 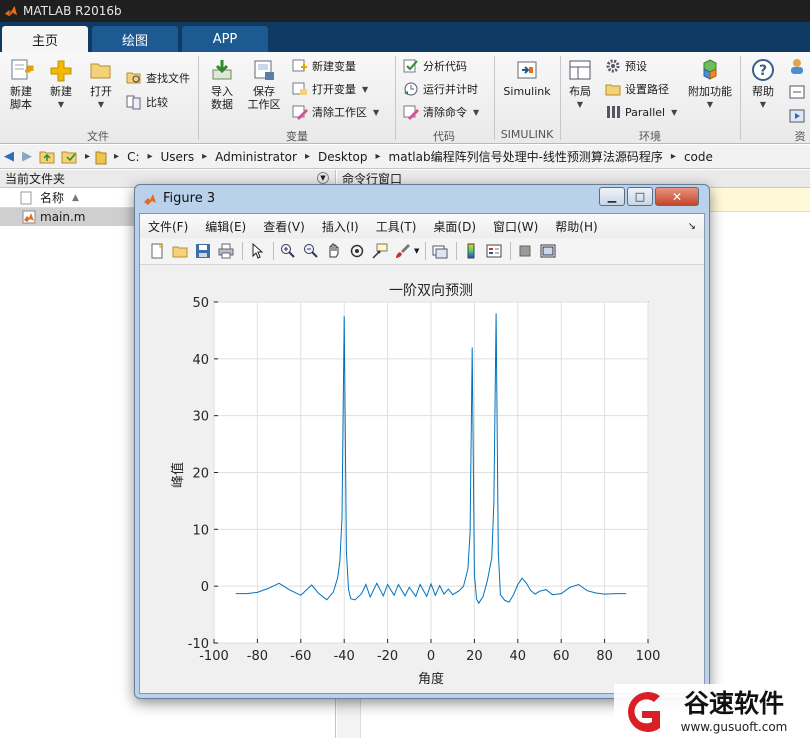 I want to click on tab-home: 主页, so click(x=45, y=39).